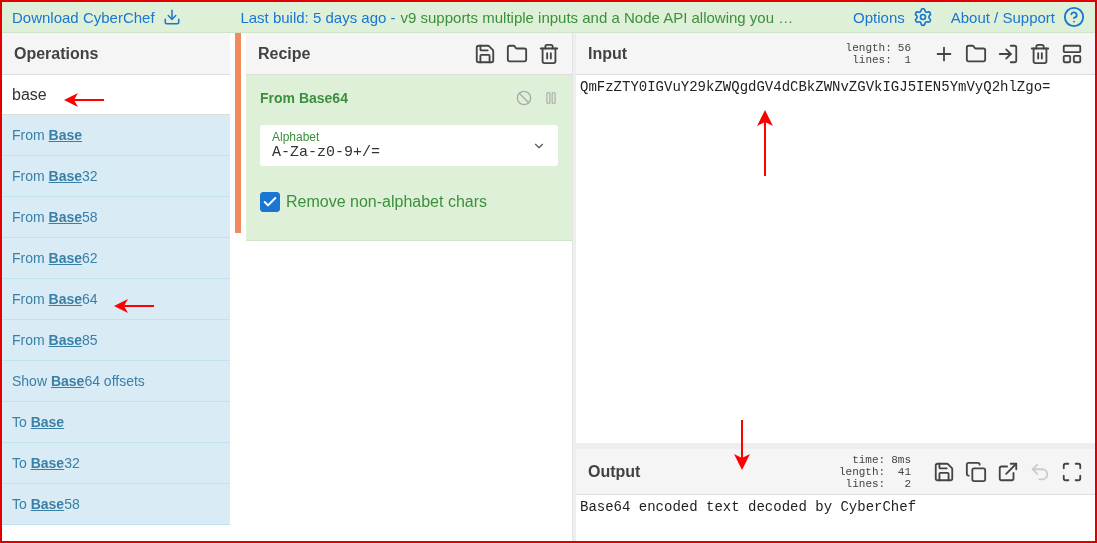  Describe the element at coordinates (116, 504) in the screenshot. I see `operation-item: To Base58` at that location.